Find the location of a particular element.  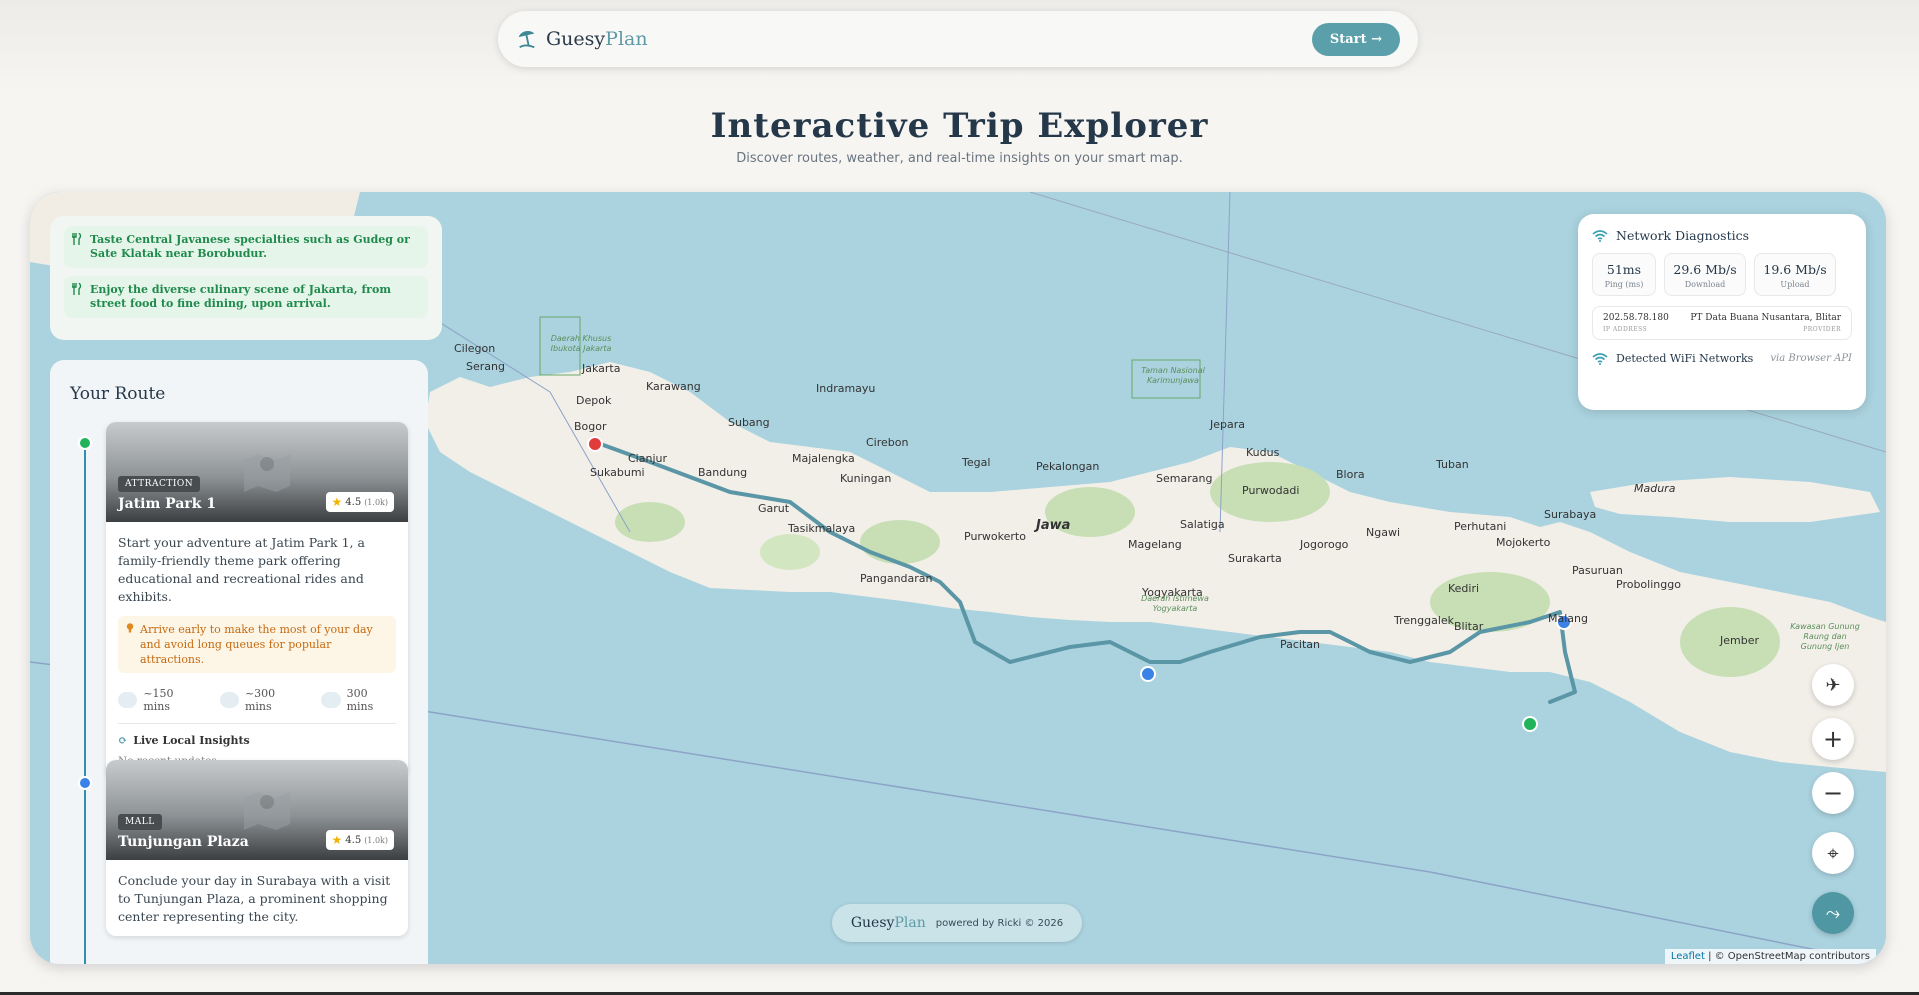

wifi-source: via Browser API is located at coordinates (1811, 358).